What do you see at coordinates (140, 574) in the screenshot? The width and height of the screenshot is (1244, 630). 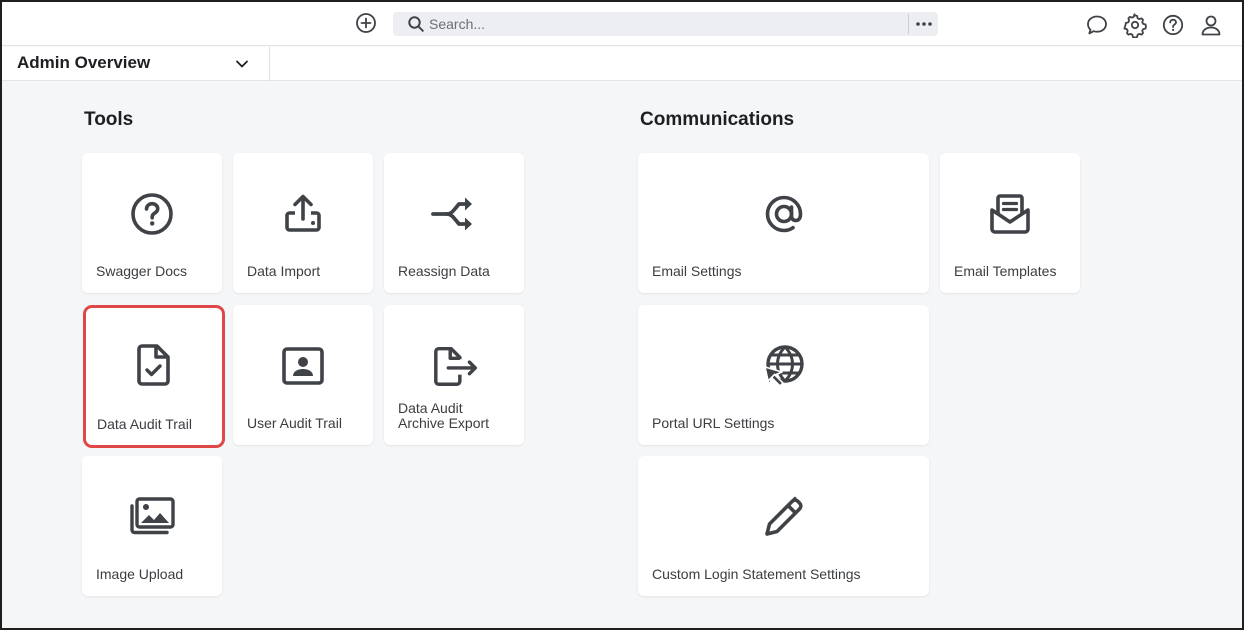 I see `tile-label: Image Upload` at bounding box center [140, 574].